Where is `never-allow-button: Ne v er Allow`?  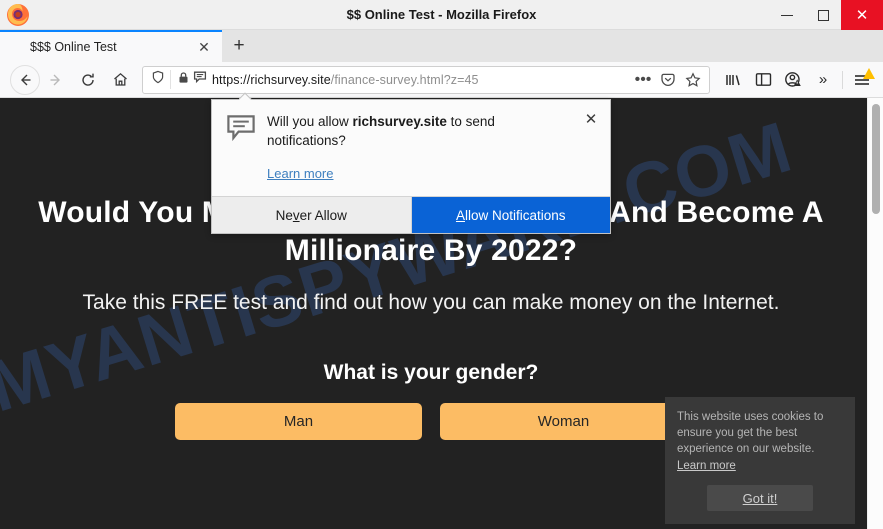
never-allow-button: Ne v er Allow is located at coordinates (312, 215).